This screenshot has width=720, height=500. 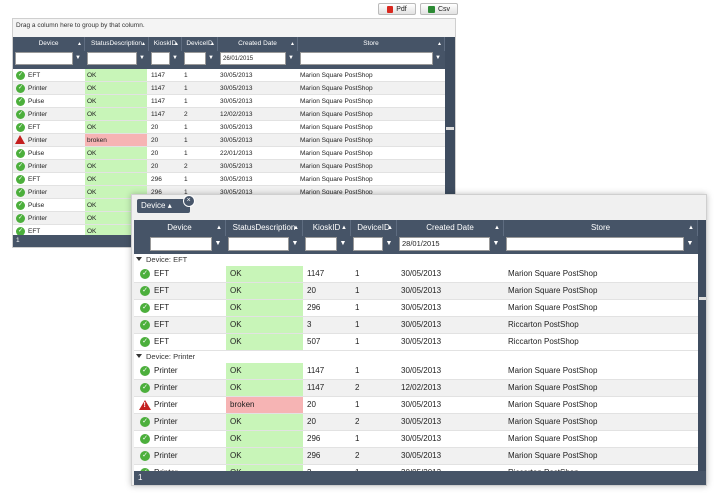 What do you see at coordinates (36, 205) in the screenshot?
I see `cell-device: Pulse` at bounding box center [36, 205].